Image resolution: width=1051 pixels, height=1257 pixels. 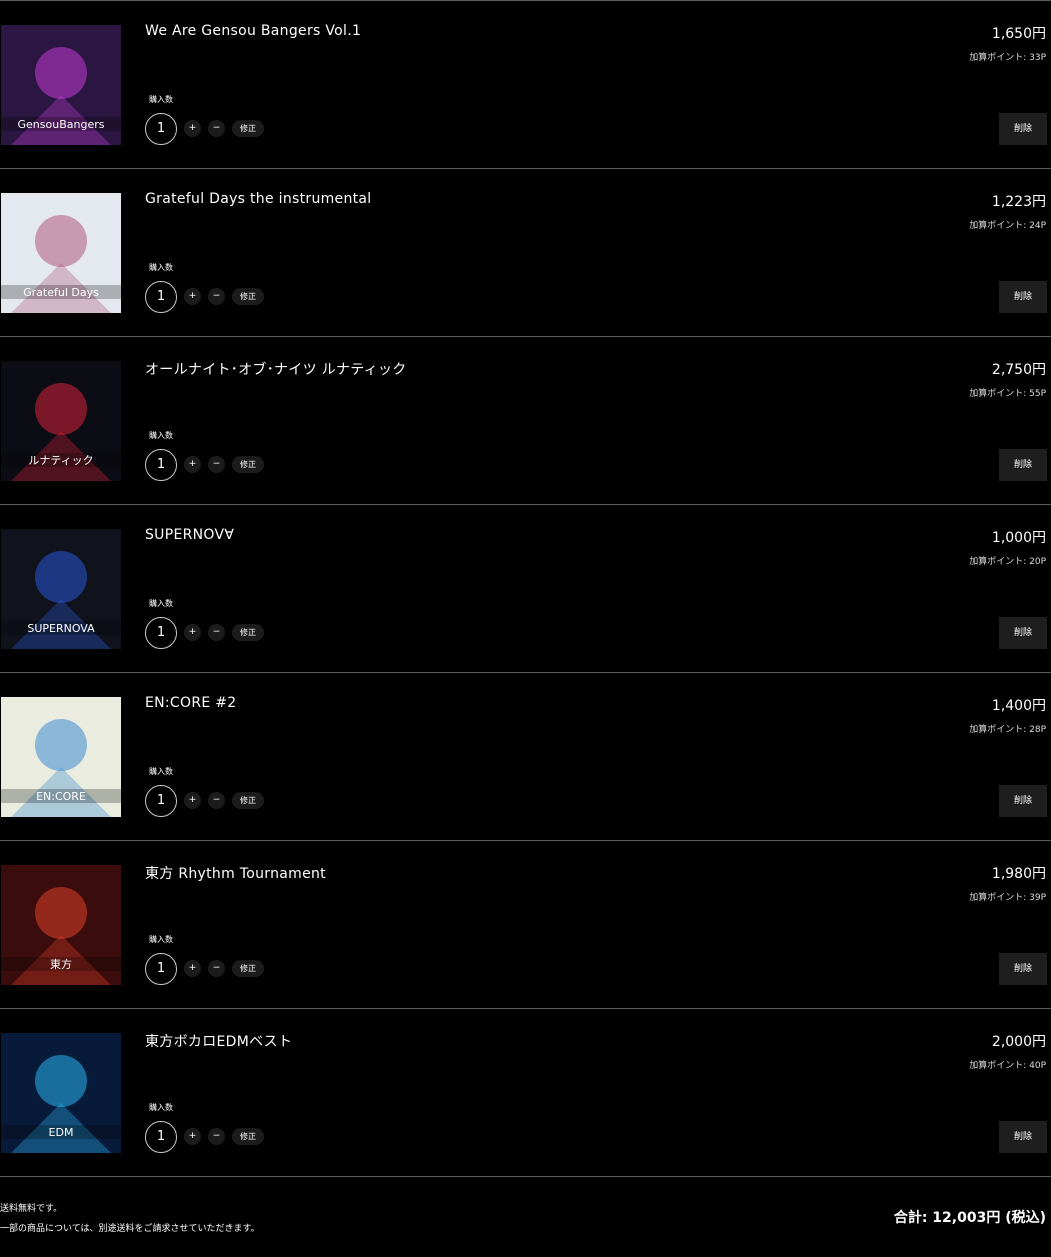 I want to click on product-title: 東方ボカロEDMベスト, so click(x=218, y=1041).